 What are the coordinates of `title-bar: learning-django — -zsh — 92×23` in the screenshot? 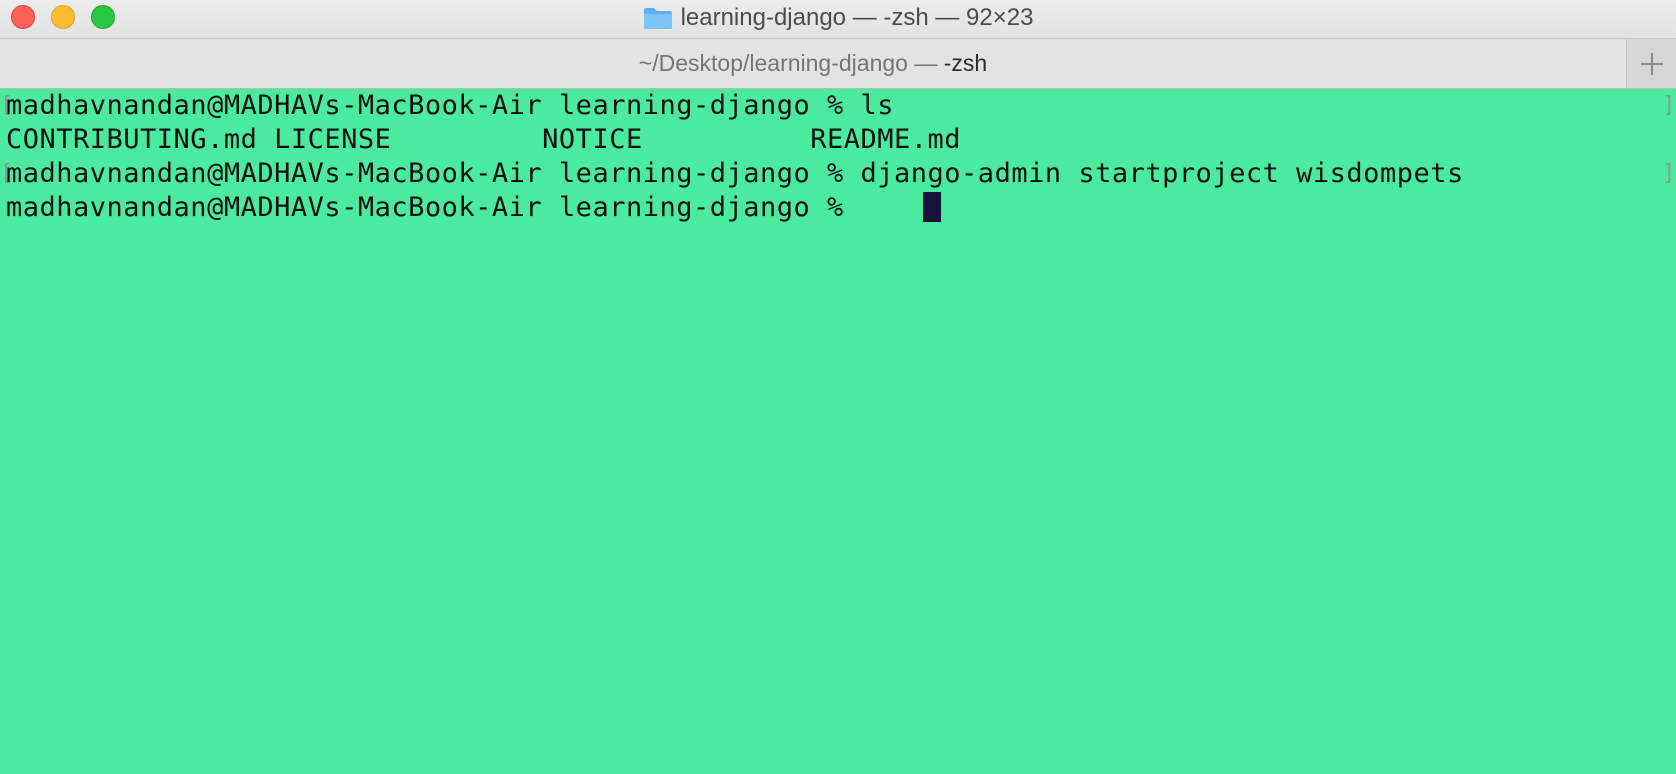 It's located at (838, 19).